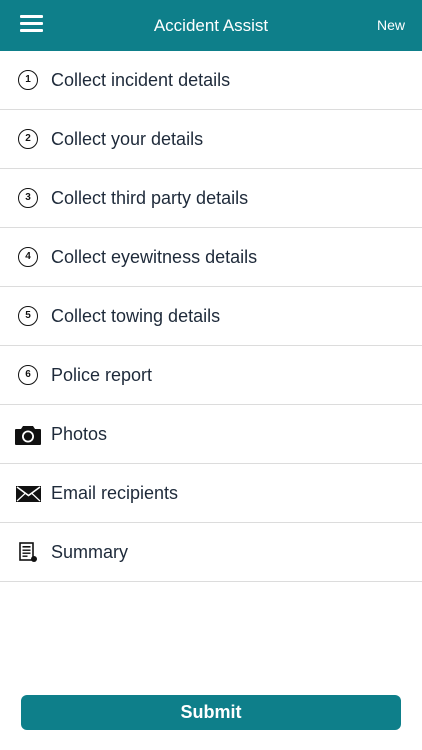 The height and width of the screenshot is (750, 422). Describe the element at coordinates (211, 493) in the screenshot. I see `list-item-email-recipients: Email recipients` at that location.